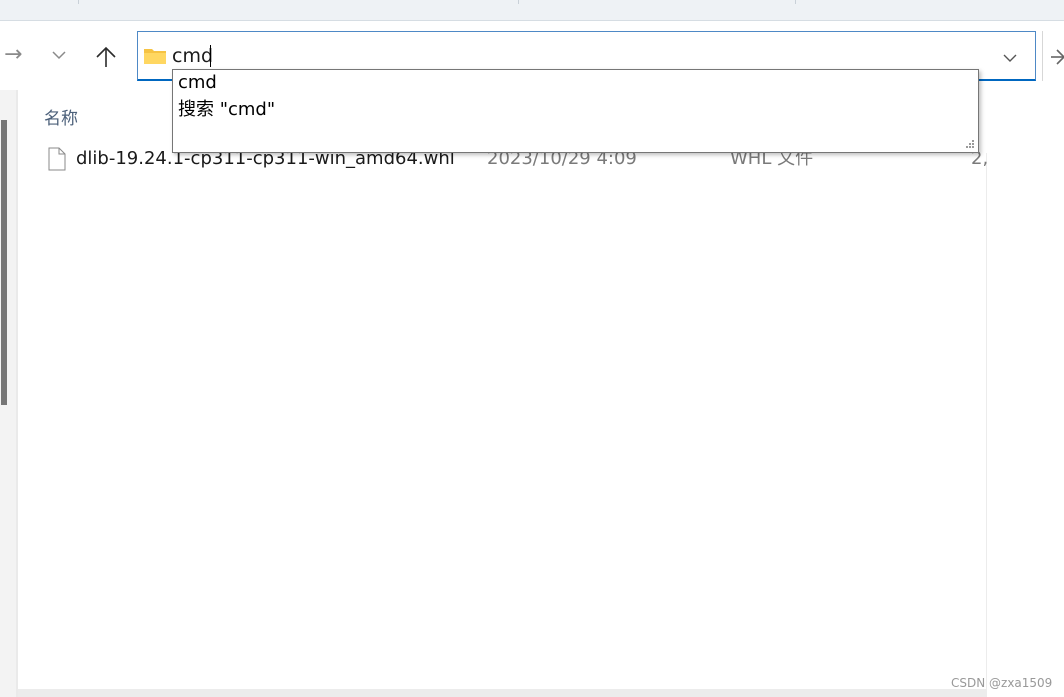 This screenshot has height=697, width=1064. I want to click on horizontal-scrollbar, so click(502, 693).